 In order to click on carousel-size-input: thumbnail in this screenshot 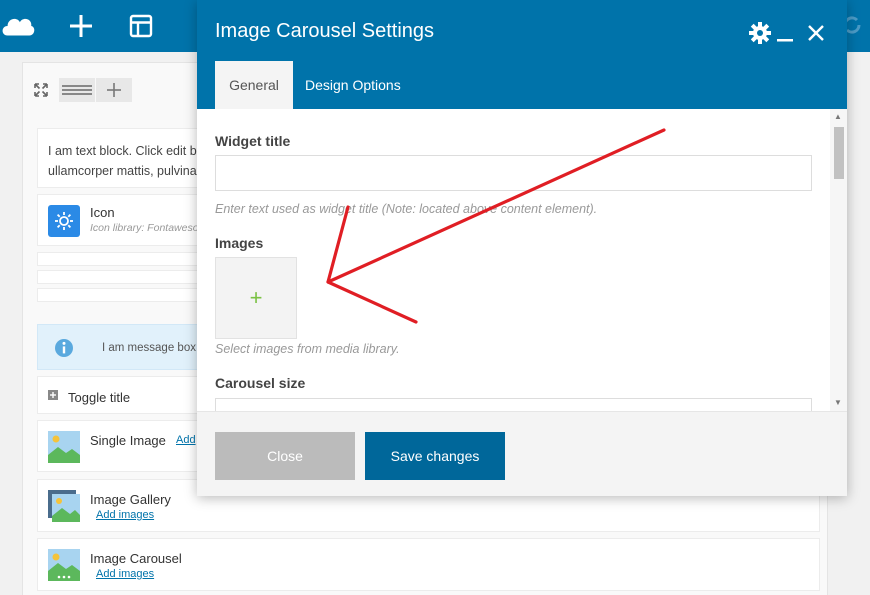, I will do `click(513, 404)`.